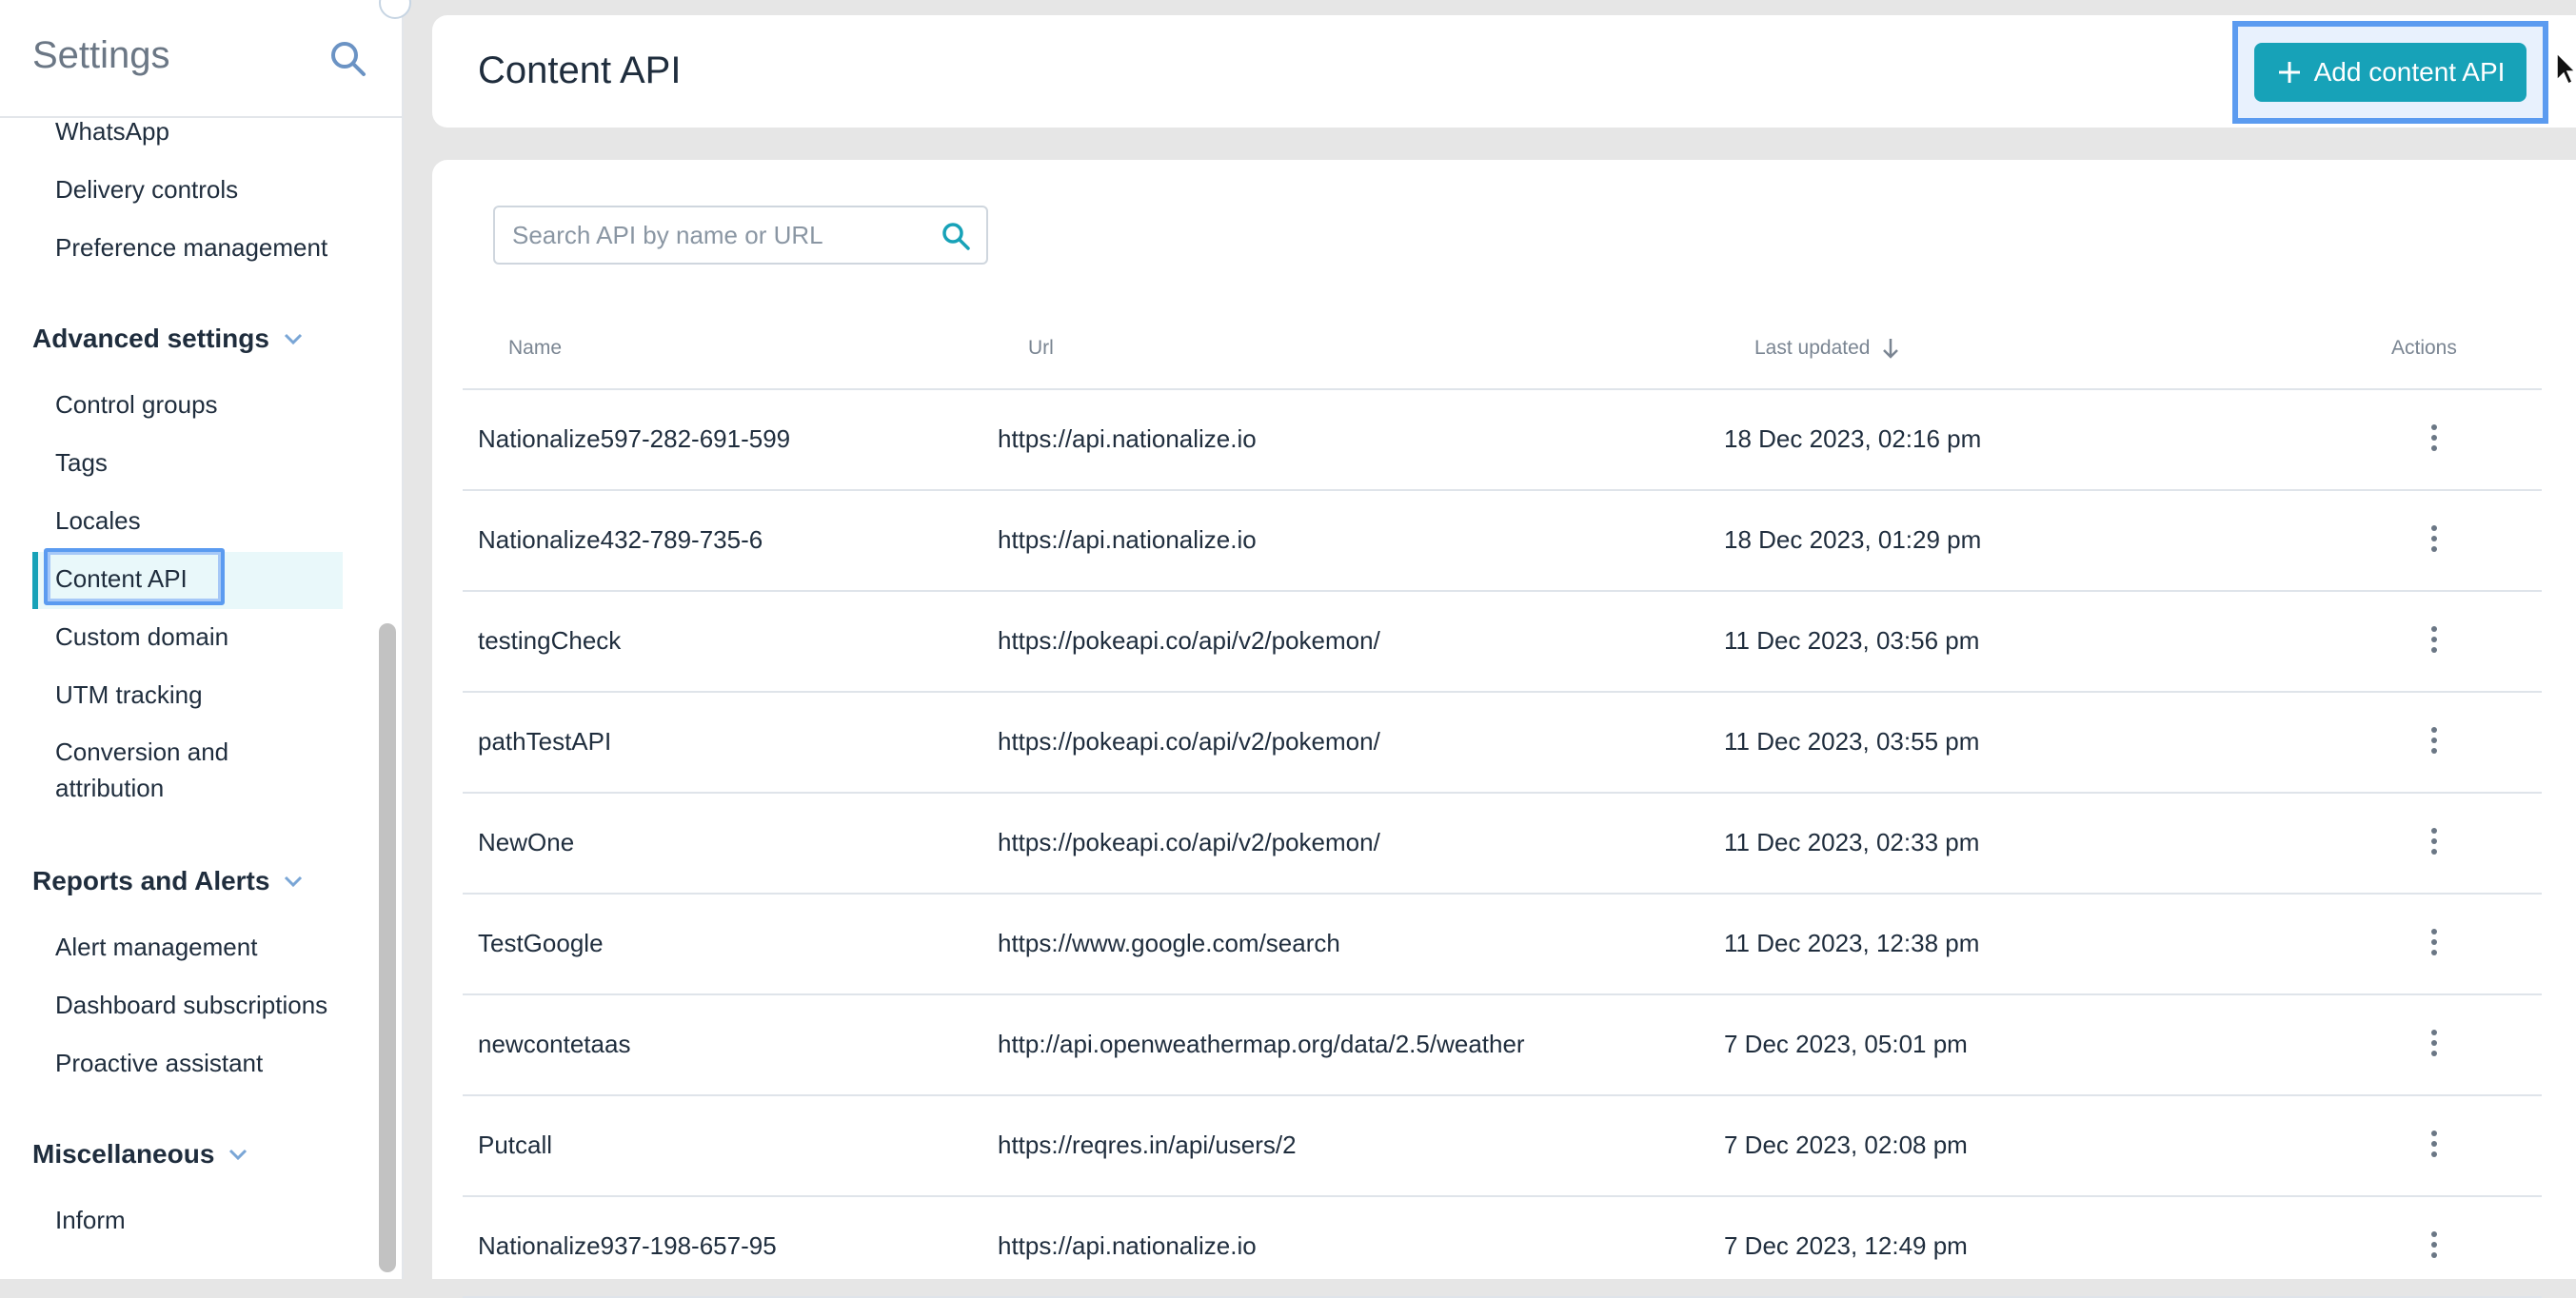 This screenshot has height=1298, width=2576. What do you see at coordinates (620, 539) in the screenshot?
I see `api-name: Nationalize432-789-735-6` at bounding box center [620, 539].